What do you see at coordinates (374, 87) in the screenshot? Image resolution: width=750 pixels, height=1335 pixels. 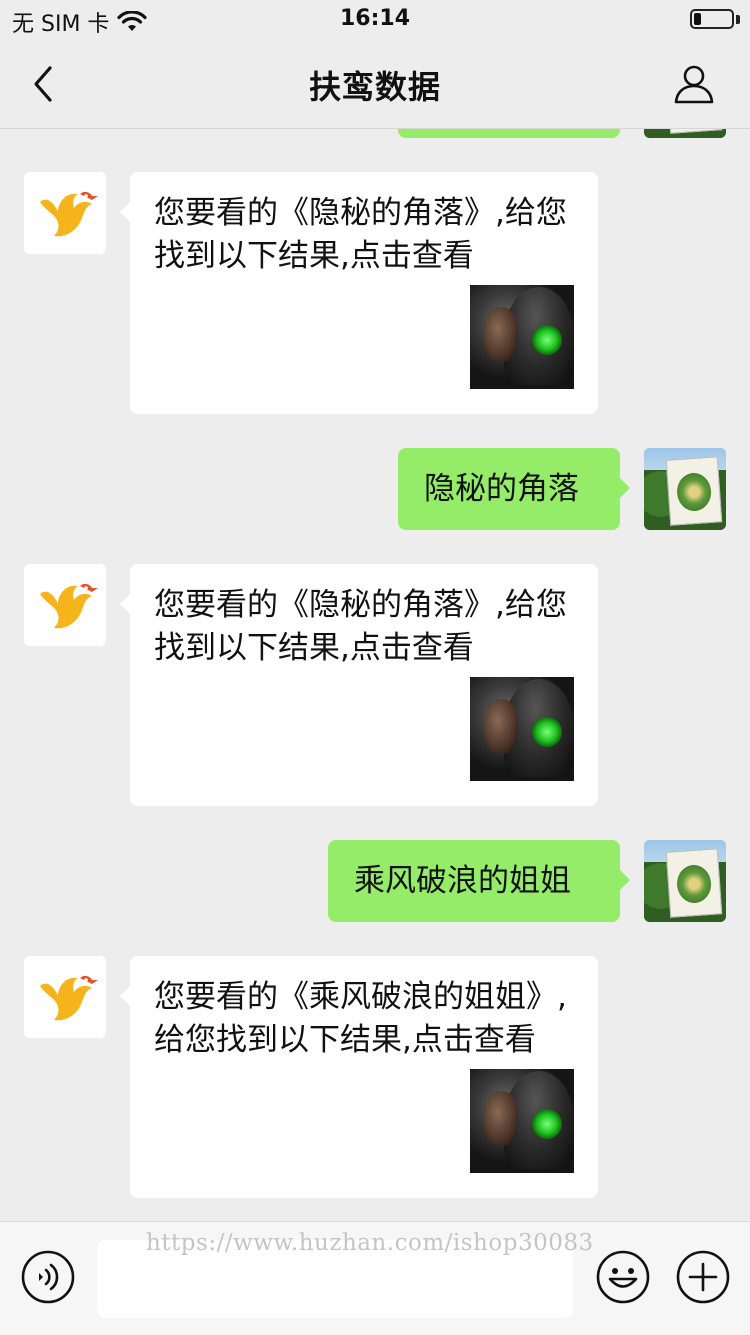 I see `page-title: 扶鸾数据` at bounding box center [374, 87].